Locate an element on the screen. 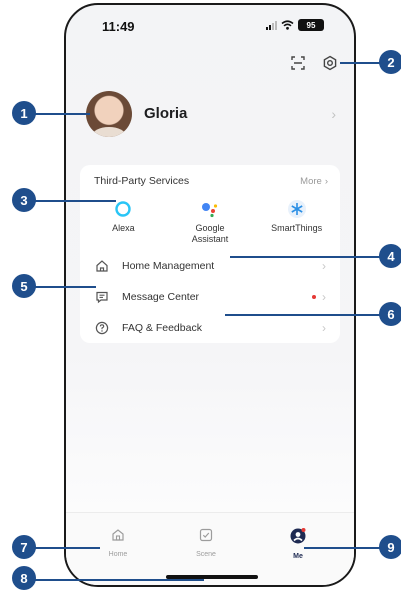 The width and height of the screenshot is (401, 590). callout-6: 6 is located at coordinates (390, 314).